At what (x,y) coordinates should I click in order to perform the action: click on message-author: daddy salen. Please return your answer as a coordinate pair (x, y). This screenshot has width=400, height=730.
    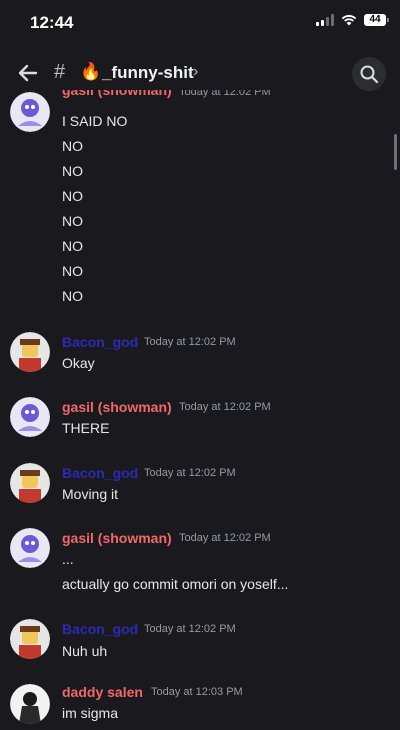
    Looking at the image, I should click on (102, 692).